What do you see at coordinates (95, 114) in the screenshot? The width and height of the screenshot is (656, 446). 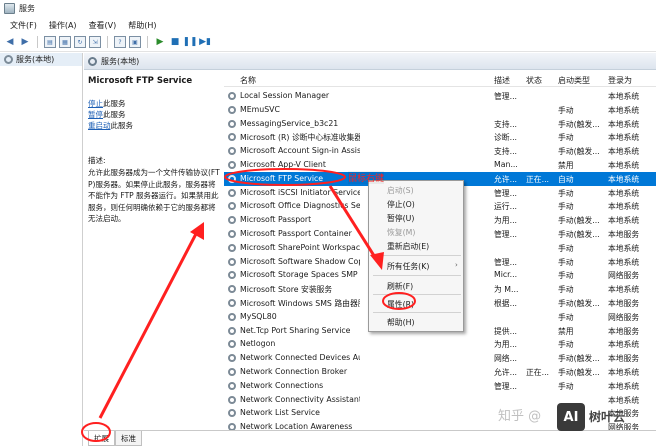 I see `pause-service-link: 暂停` at bounding box center [95, 114].